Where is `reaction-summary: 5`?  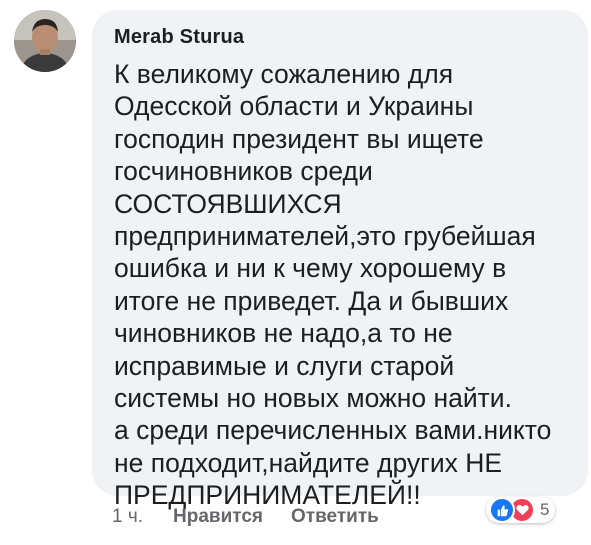
reaction-summary: 5 is located at coordinates (521, 510).